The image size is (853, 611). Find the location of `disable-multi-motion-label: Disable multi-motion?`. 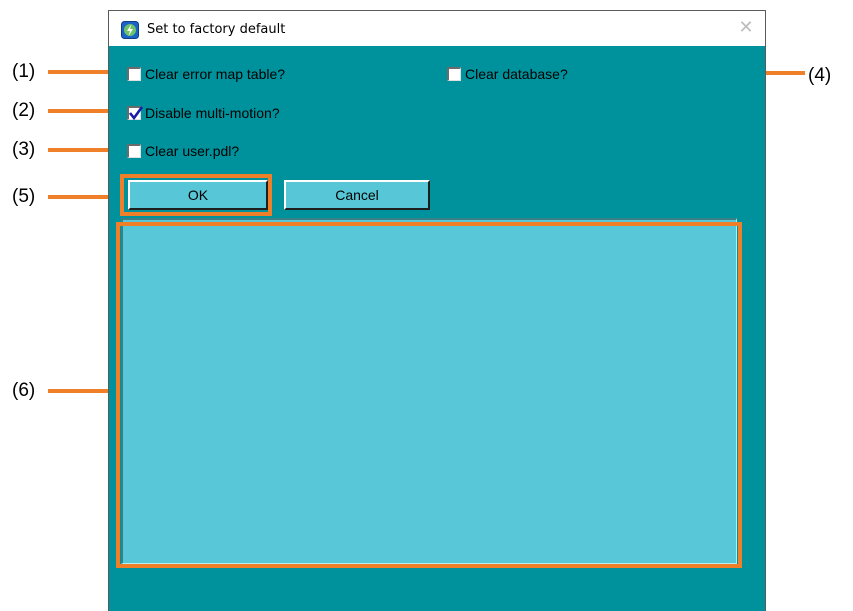

disable-multi-motion-label: Disable multi-motion? is located at coordinates (212, 113).